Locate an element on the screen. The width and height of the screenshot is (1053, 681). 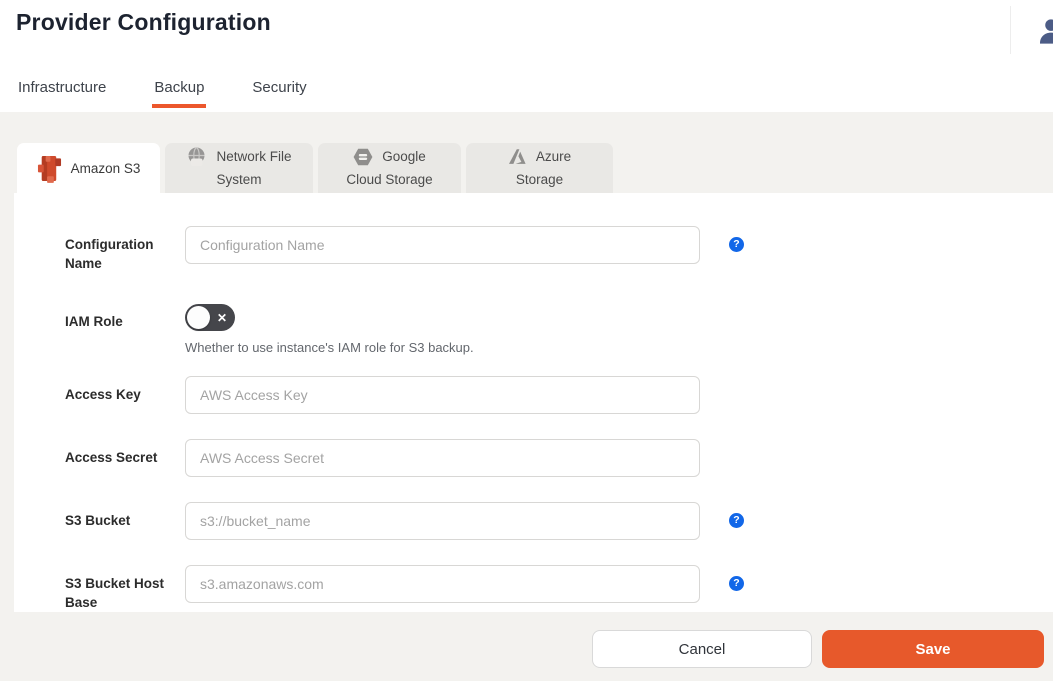
network-globe-icon is located at coordinates (196, 156).